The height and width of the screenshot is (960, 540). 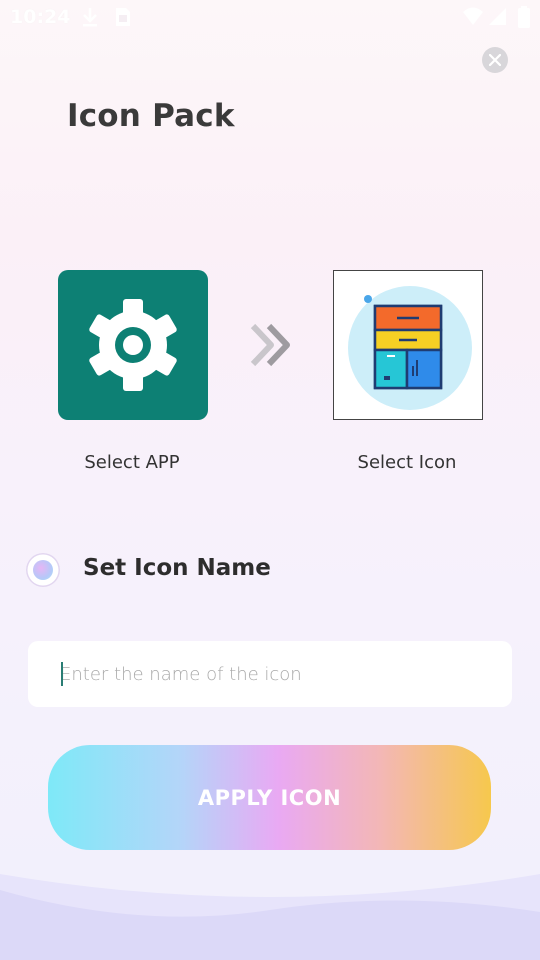 I want to click on sim-card-icon, so click(x=123, y=19).